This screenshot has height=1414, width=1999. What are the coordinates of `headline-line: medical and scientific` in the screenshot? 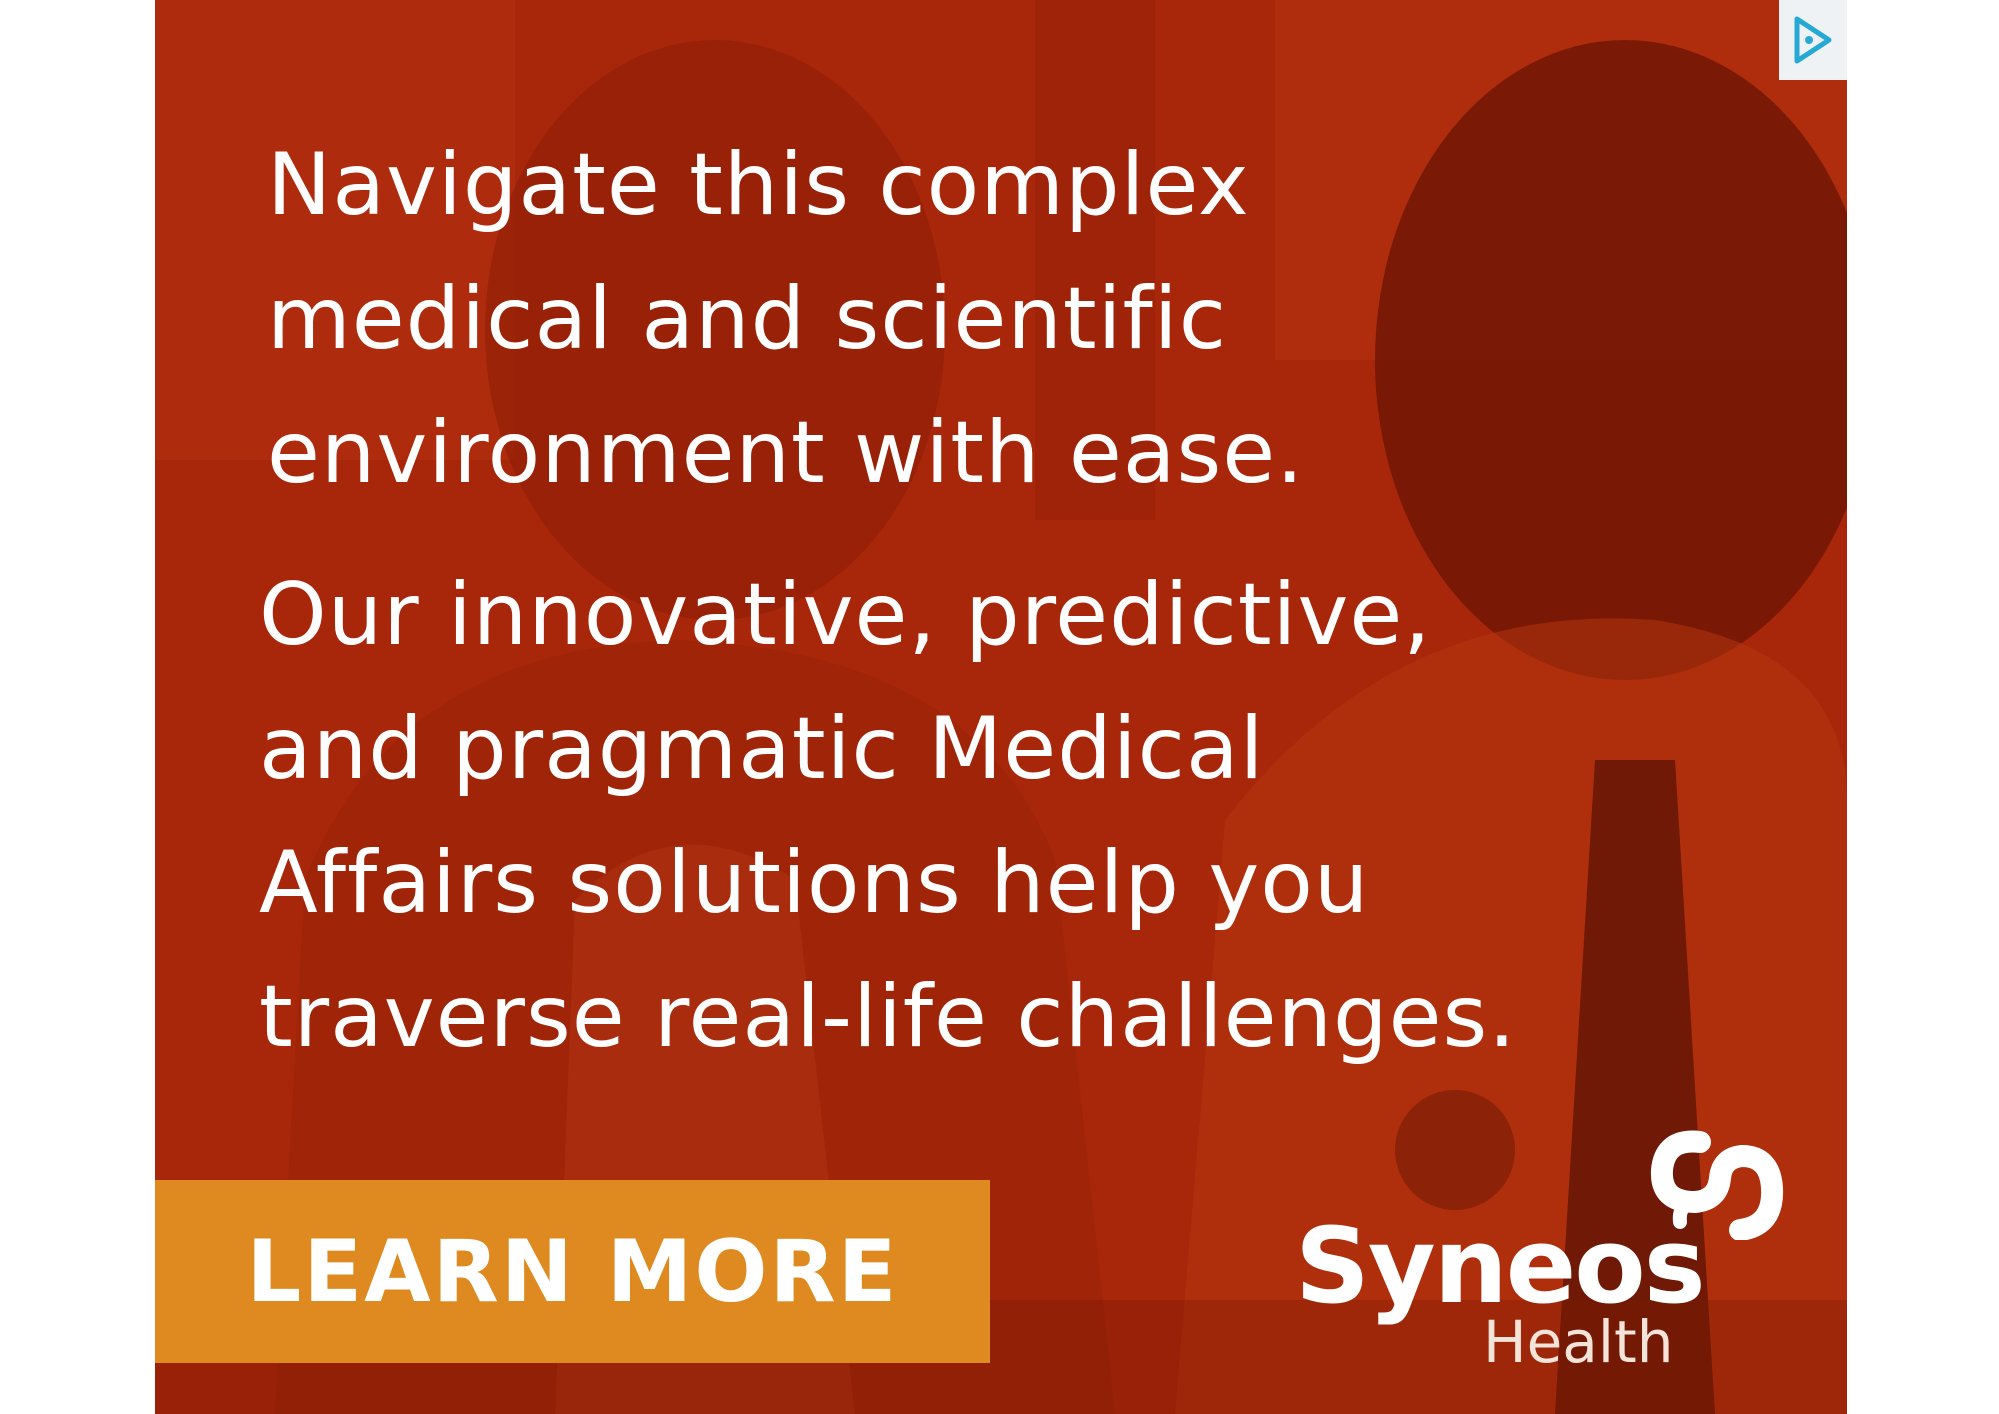 It's located at (747, 319).